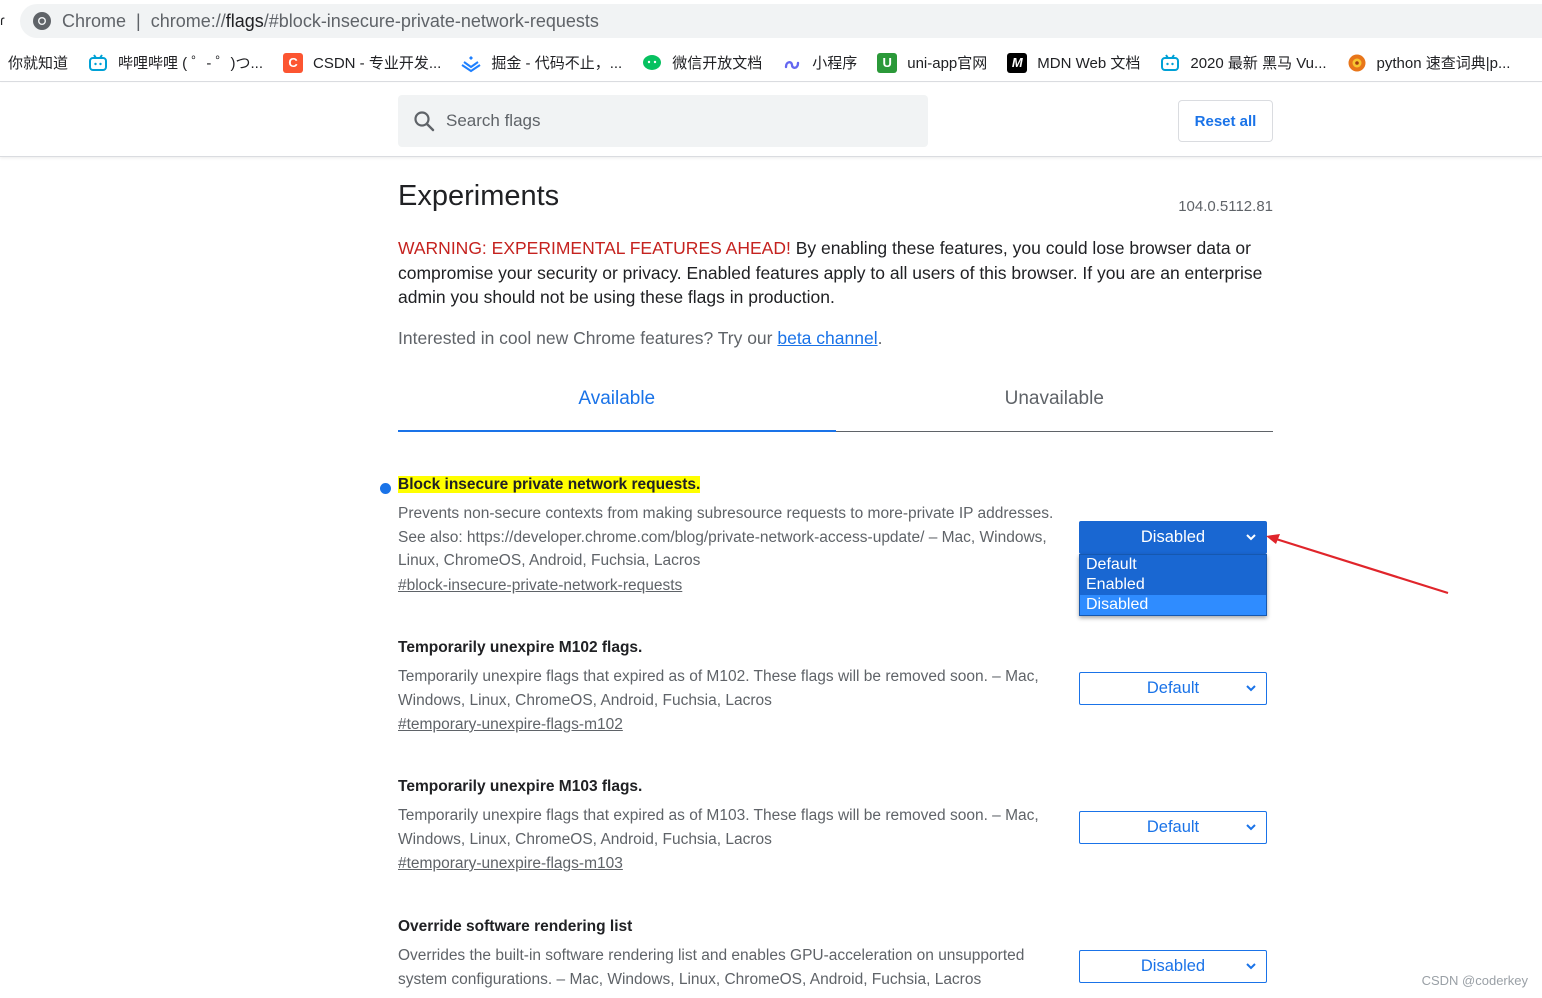 The width and height of the screenshot is (1542, 998). I want to click on version-label: 104.0.5112.81, so click(1225, 206).